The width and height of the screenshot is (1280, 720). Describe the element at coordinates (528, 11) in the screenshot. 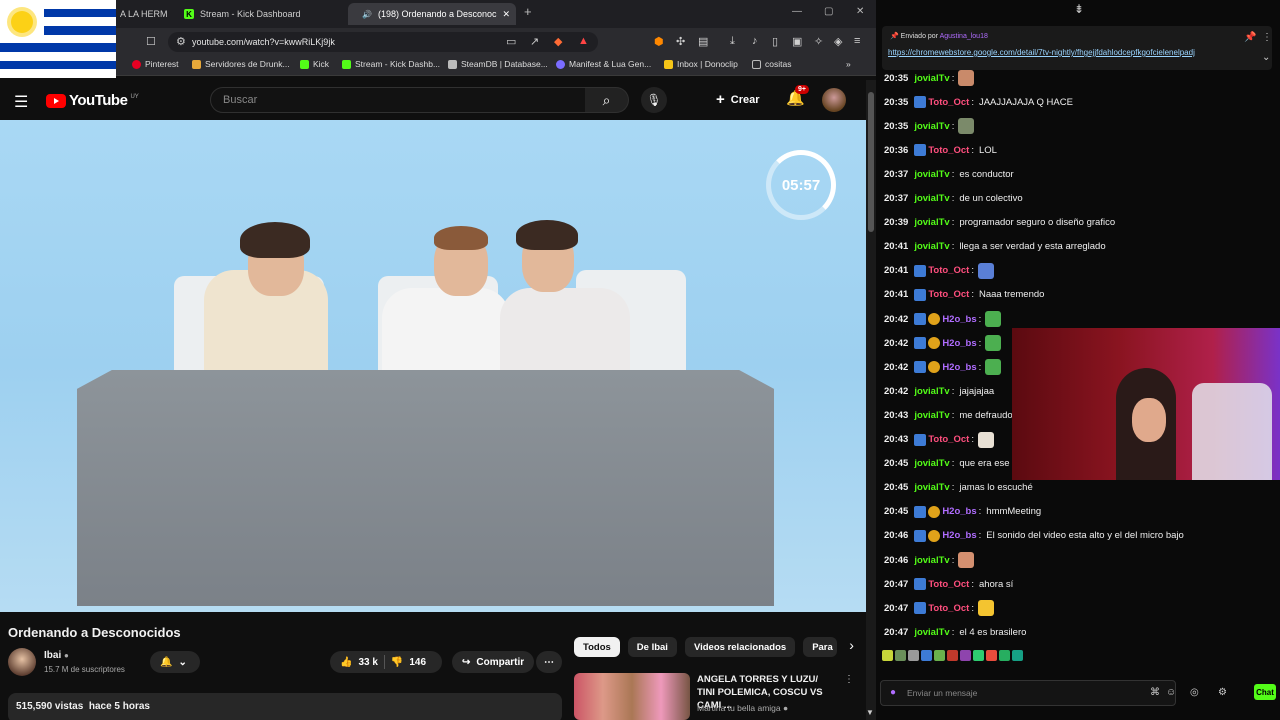

I see `new-tab-icon: +` at that location.